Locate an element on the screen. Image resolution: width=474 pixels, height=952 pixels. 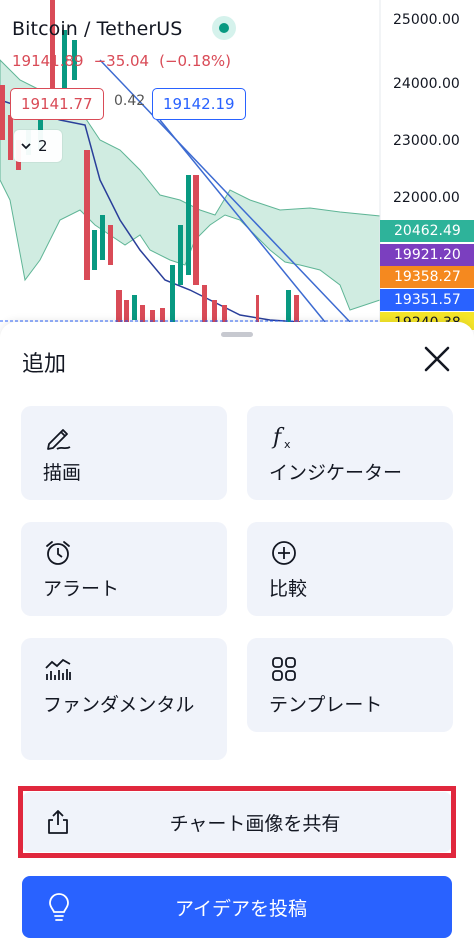
drawing-label: 描画 is located at coordinates (62, 473).